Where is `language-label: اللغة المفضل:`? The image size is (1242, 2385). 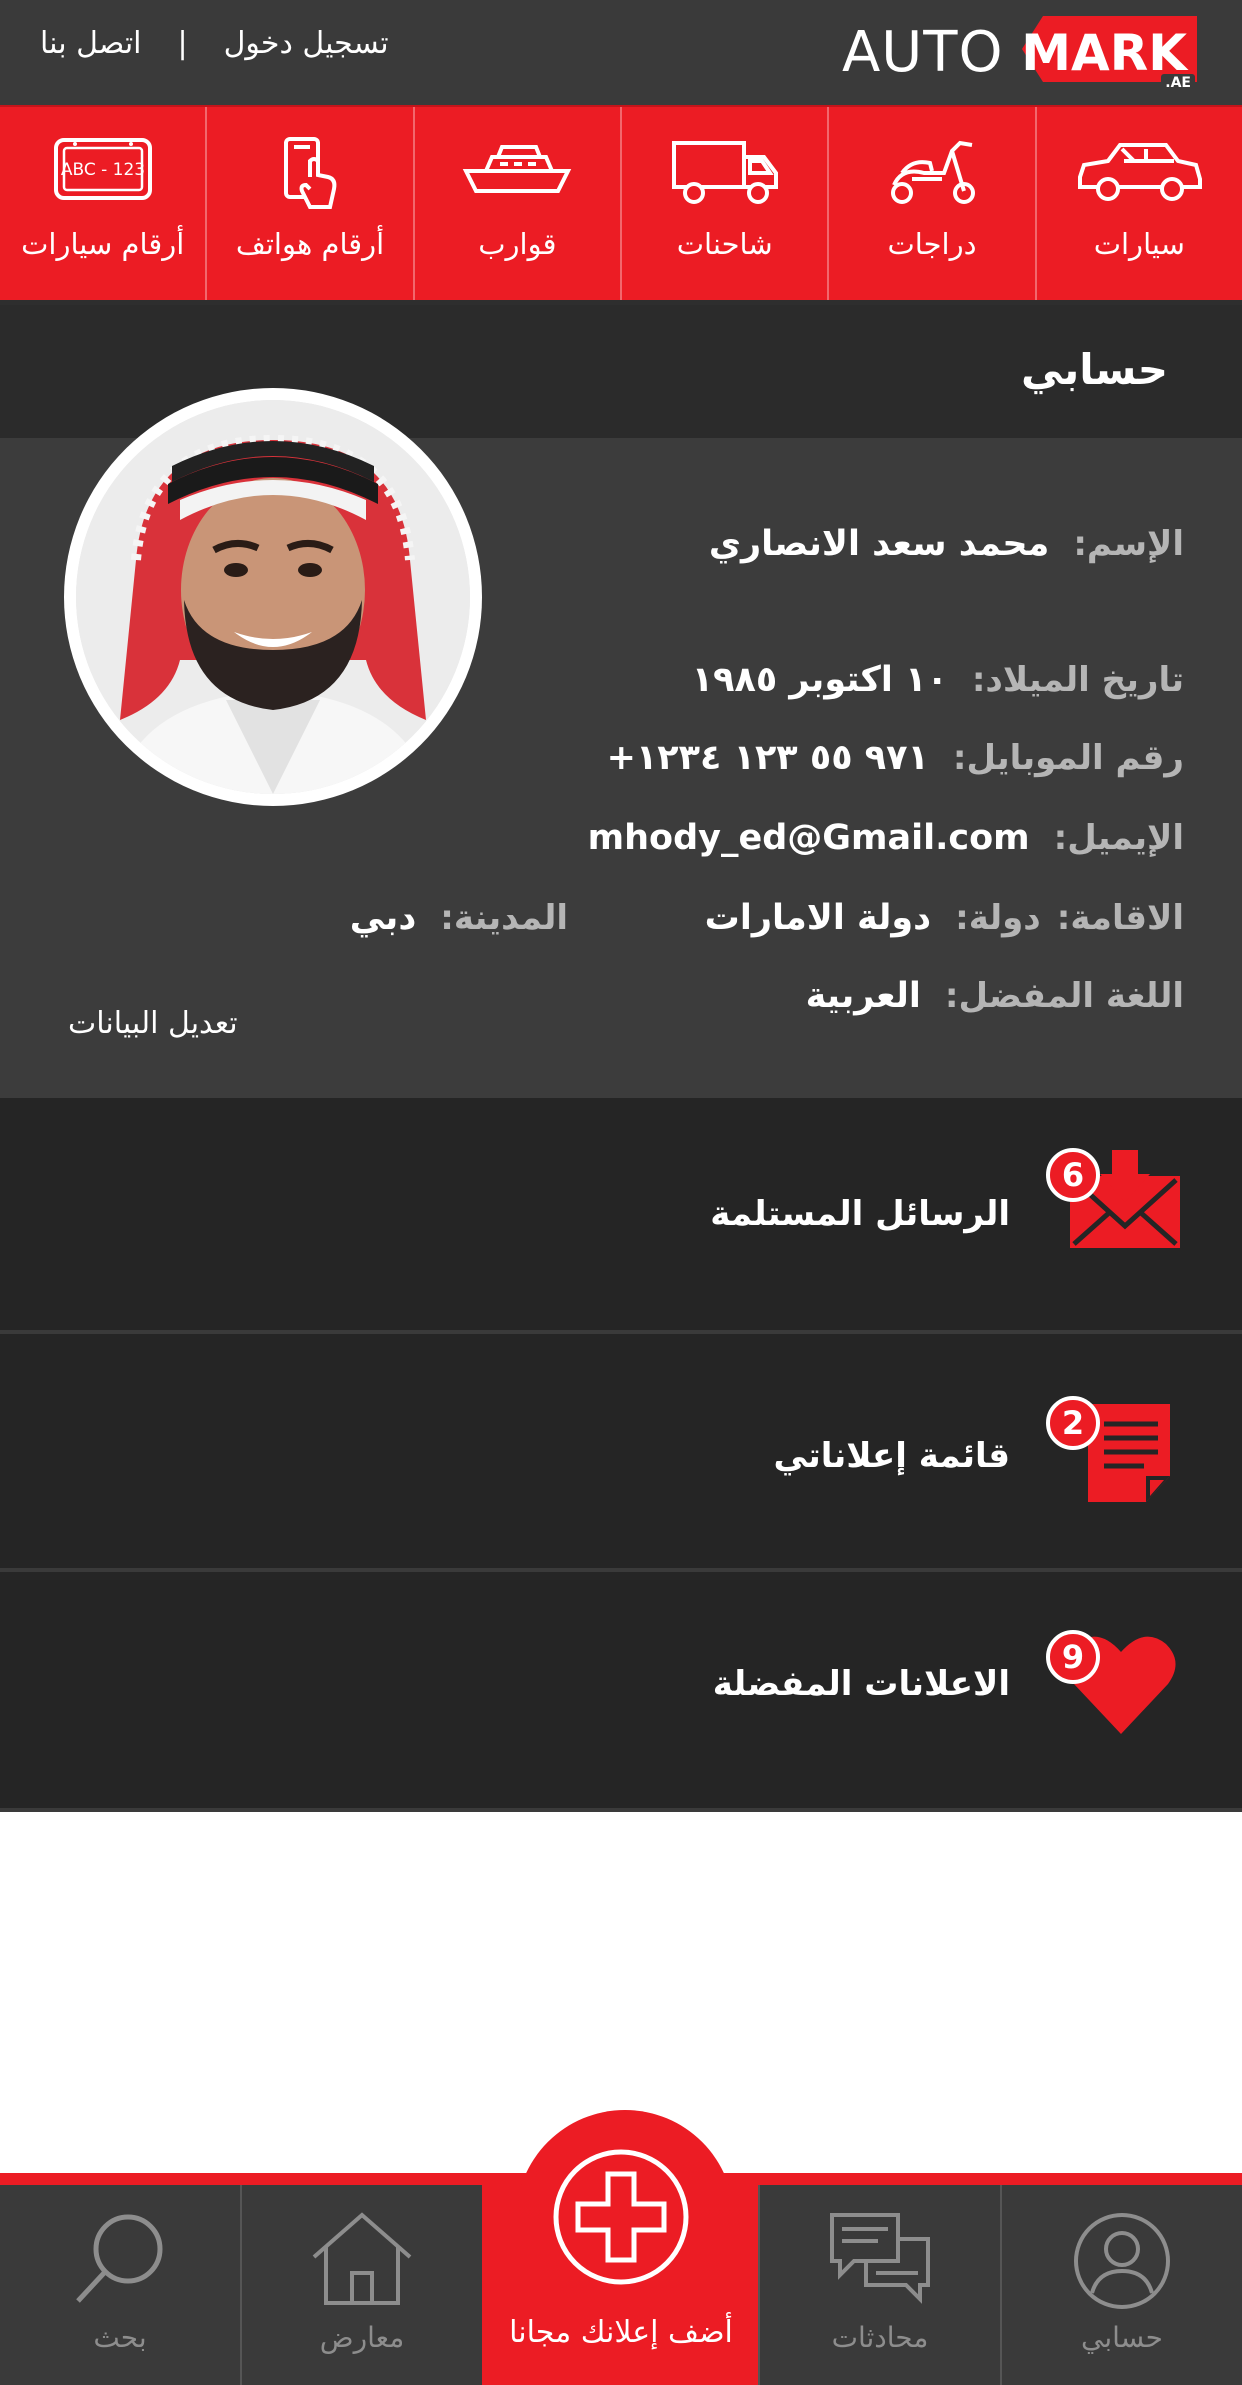 language-label: اللغة المفضل: is located at coordinates (1064, 996).